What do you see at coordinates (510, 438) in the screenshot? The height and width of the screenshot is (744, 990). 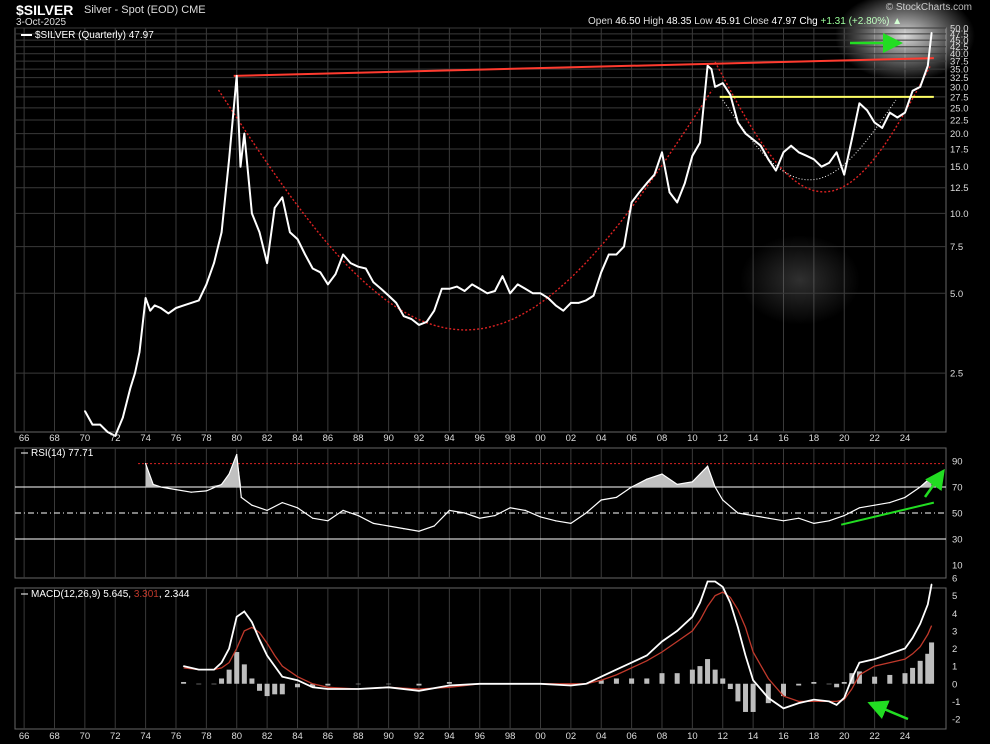 I see `price-x-tick-label: 98` at bounding box center [510, 438].